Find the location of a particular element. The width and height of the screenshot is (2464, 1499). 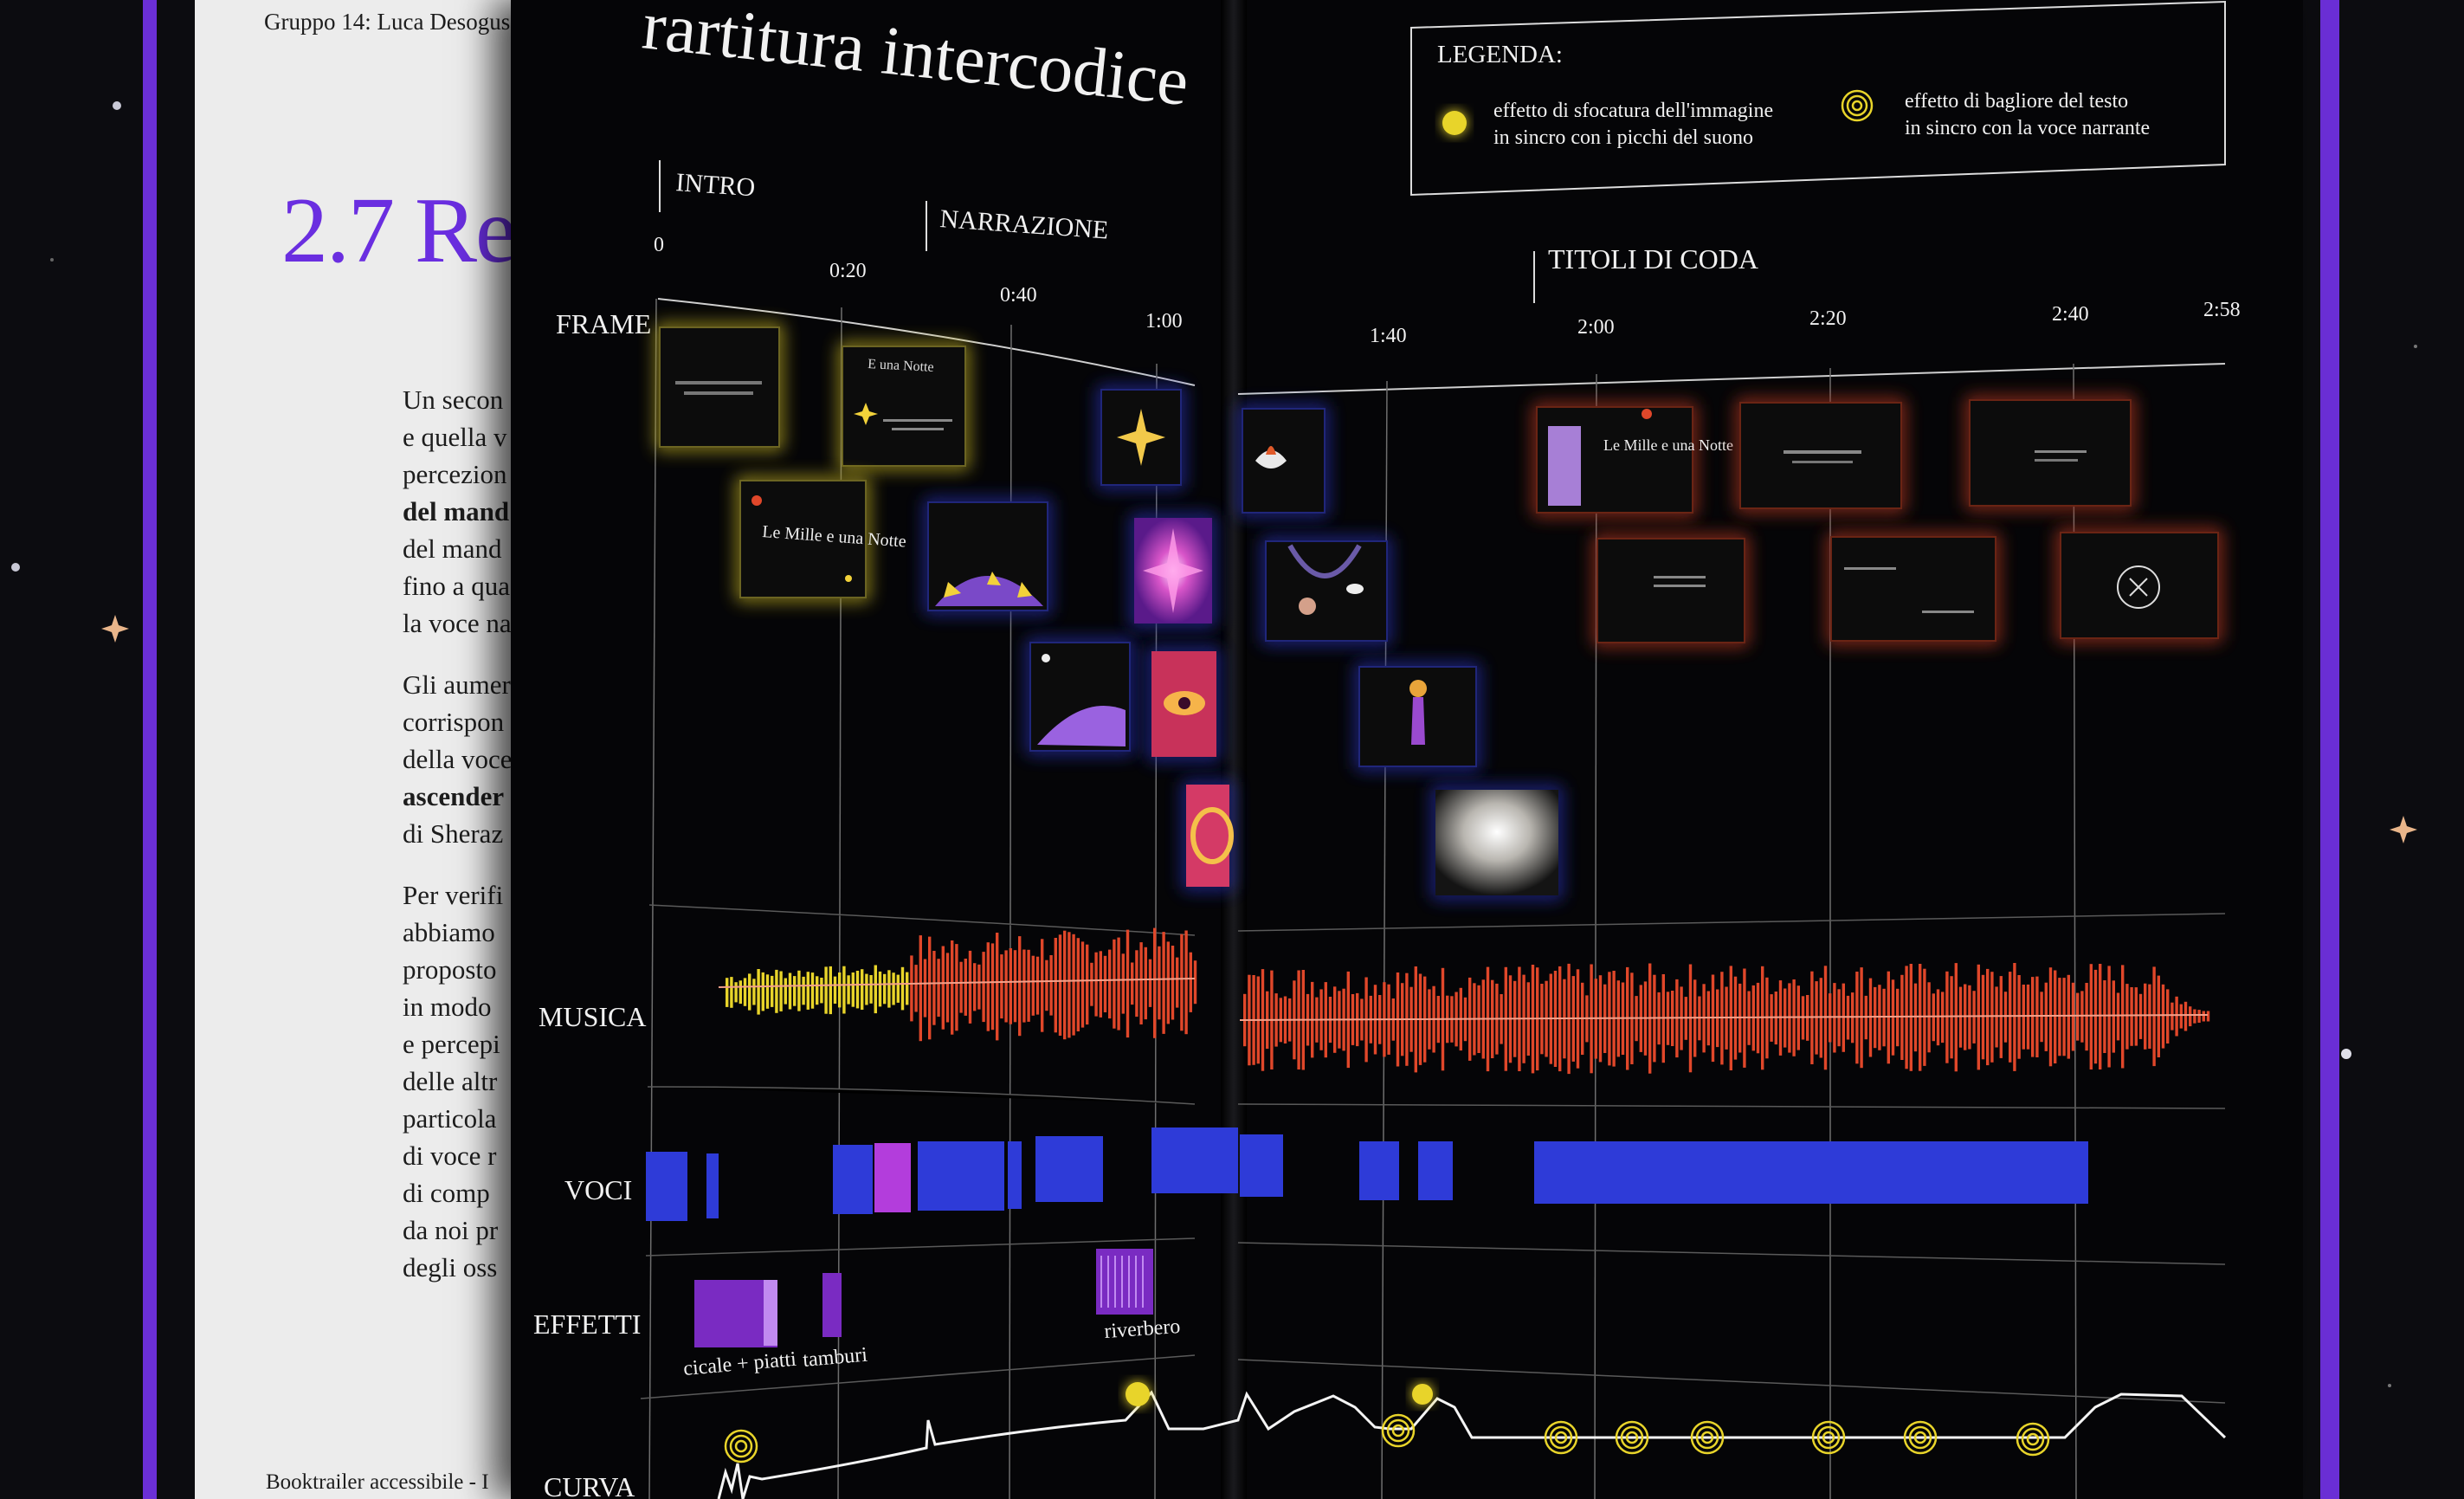

page-footer: Booktrailer accessibile - I is located at coordinates (377, 1482).